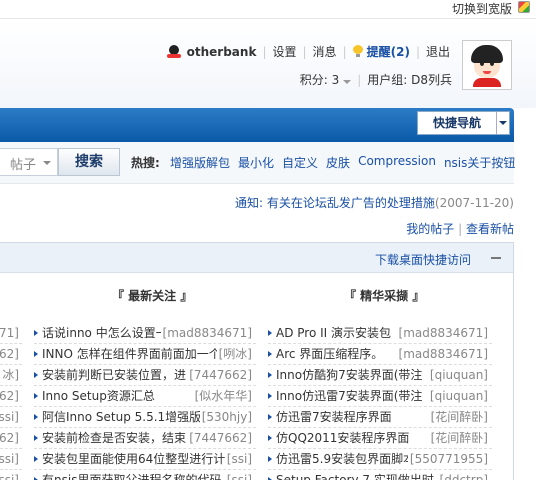 The height and width of the screenshot is (480, 536). What do you see at coordinates (397, 162) in the screenshot?
I see `hot-link: Compression` at bounding box center [397, 162].